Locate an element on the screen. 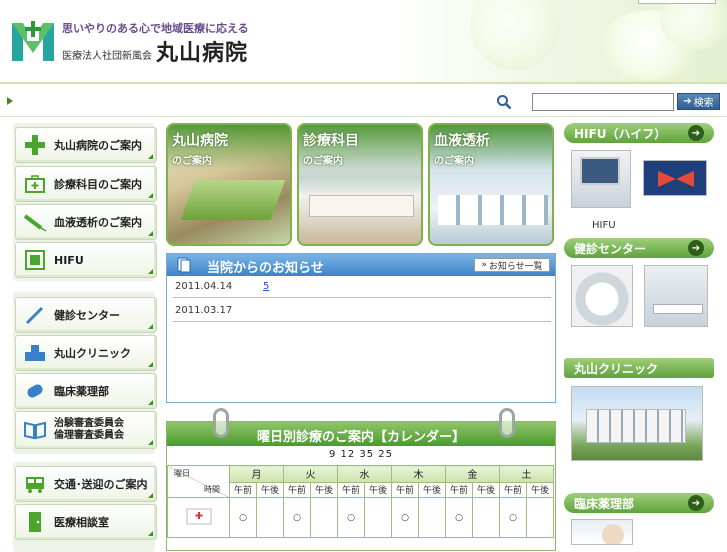 The width and height of the screenshot is (727, 552). tile-photo-beds is located at coordinates (493, 210).